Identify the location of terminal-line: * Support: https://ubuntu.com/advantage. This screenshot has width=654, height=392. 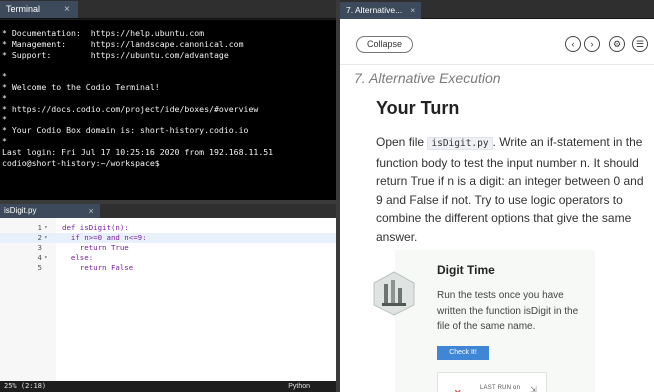
(115, 54).